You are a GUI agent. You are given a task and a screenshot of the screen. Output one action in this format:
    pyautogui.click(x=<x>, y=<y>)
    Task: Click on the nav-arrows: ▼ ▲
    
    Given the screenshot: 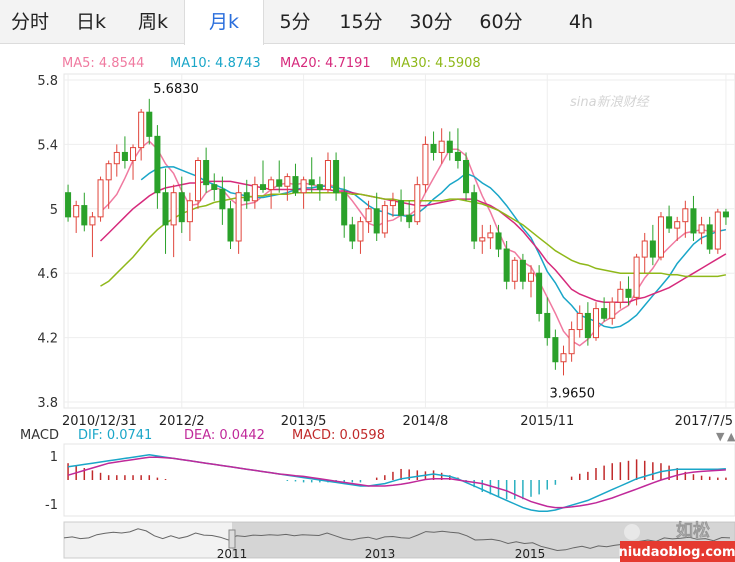 What is the action you would take?
    pyautogui.click(x=725, y=436)
    